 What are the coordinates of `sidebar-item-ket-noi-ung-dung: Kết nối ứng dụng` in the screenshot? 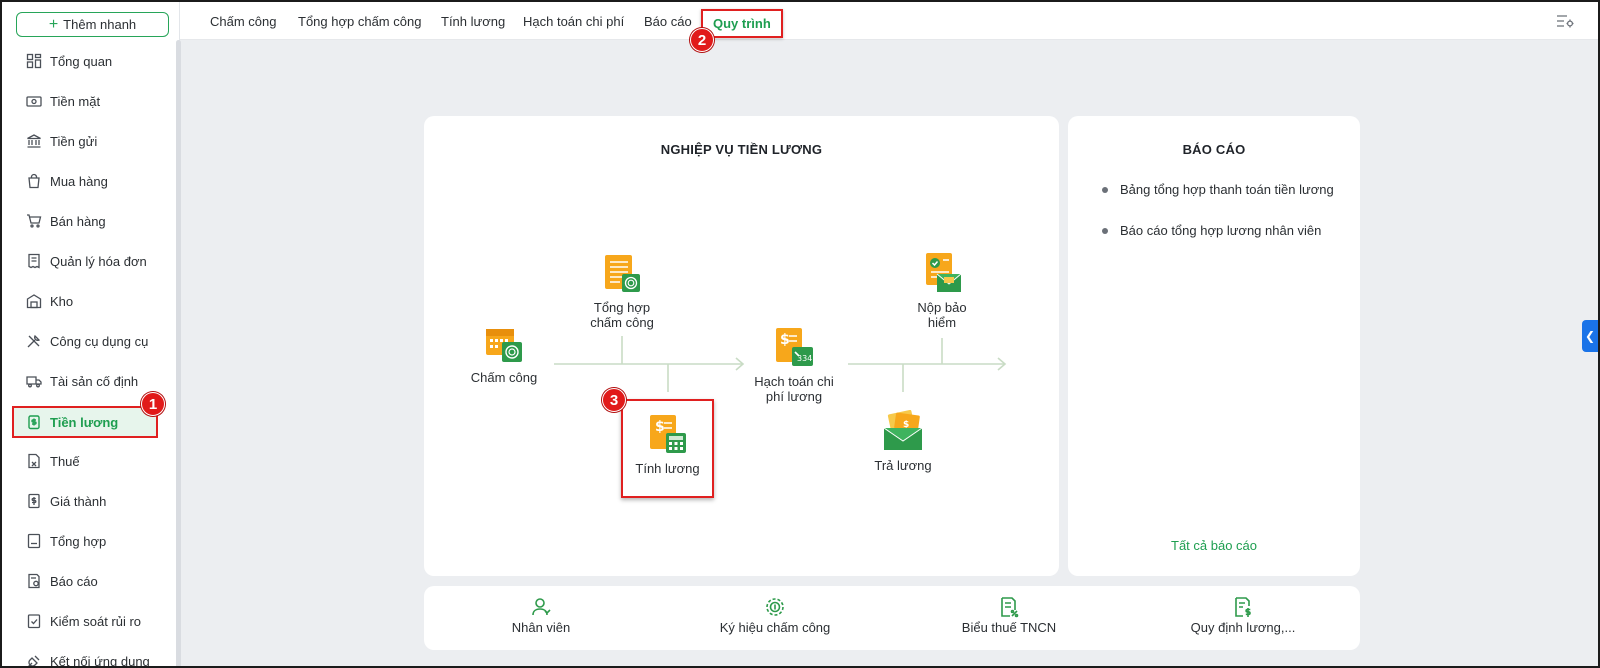 It's located at (86, 657).